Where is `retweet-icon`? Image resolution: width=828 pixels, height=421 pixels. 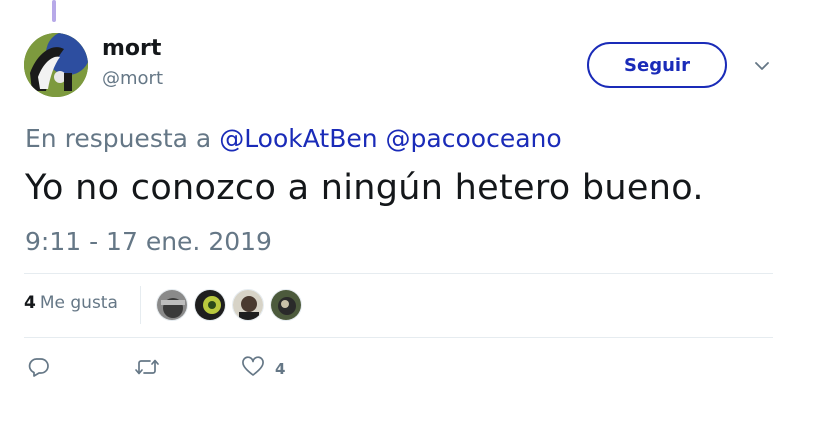 retweet-icon is located at coordinates (147, 369).